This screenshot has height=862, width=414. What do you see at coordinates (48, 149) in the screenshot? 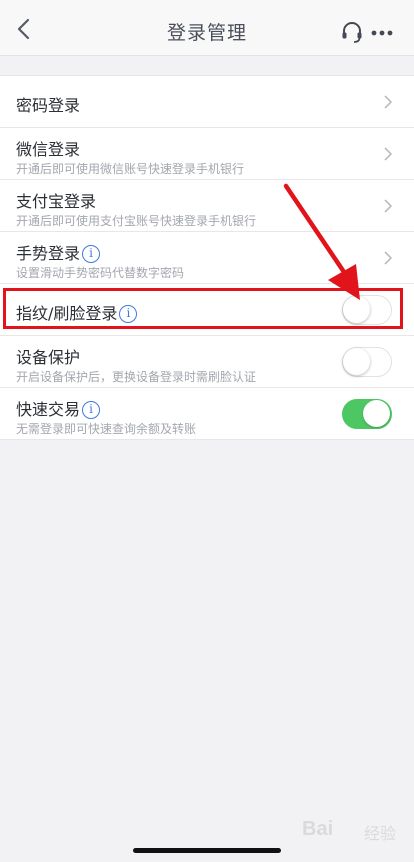
I see `wechat-login-label: 微信登录` at bounding box center [48, 149].